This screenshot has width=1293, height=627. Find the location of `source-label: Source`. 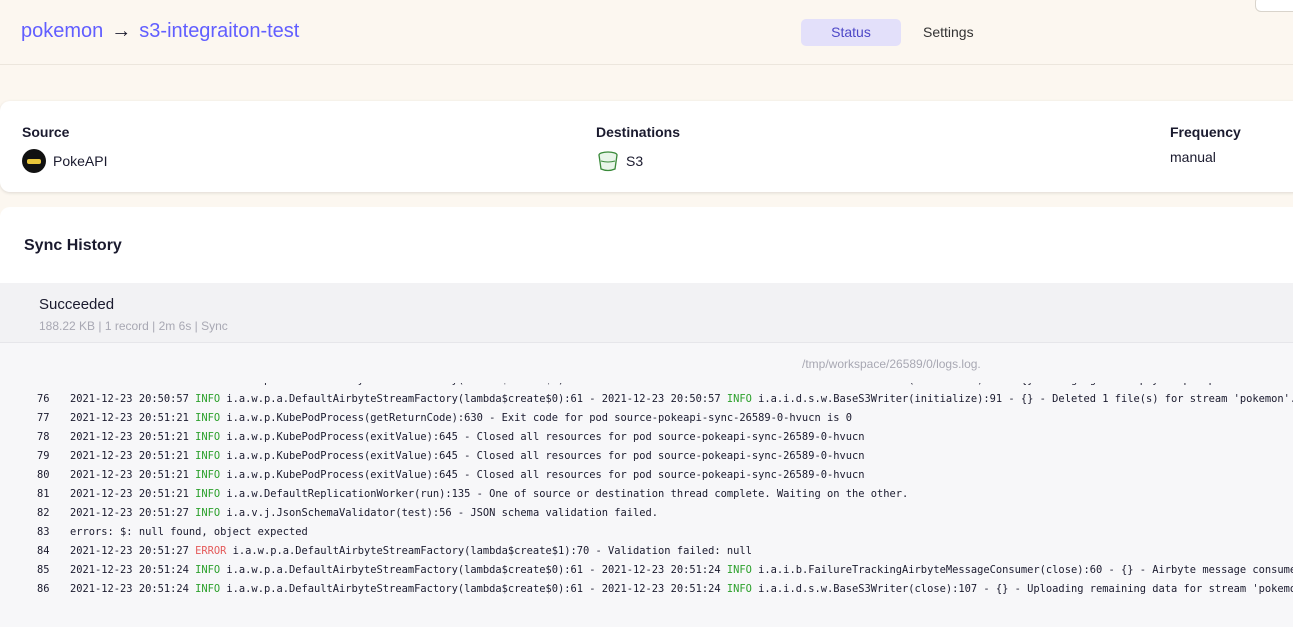

source-label: Source is located at coordinates (46, 132).